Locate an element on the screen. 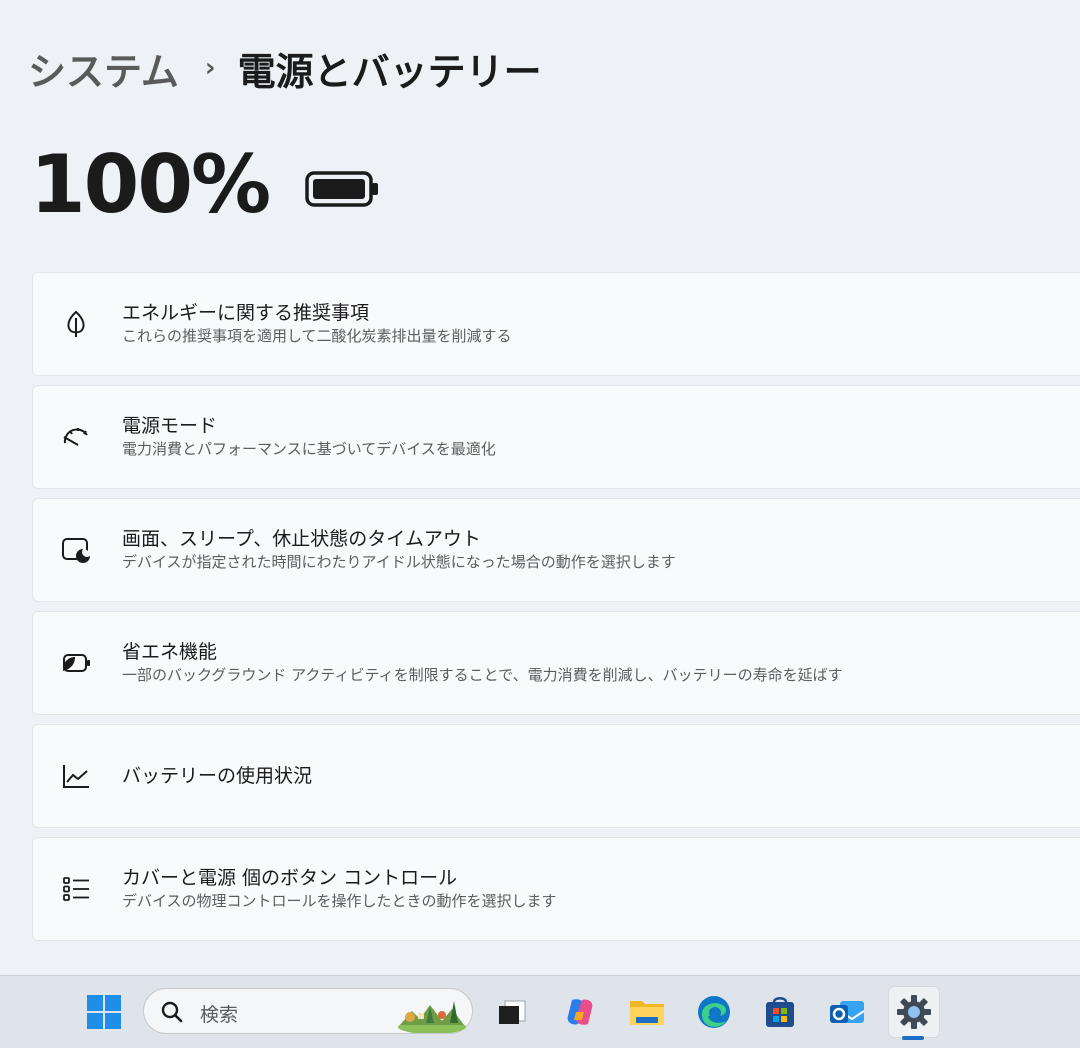 The image size is (1080, 1048). card-energy-recommendations: エネルギーに関する推奨事項 これらの推奨事項を適用して二酸化炭素排出量を削減する is located at coordinates (556, 324).